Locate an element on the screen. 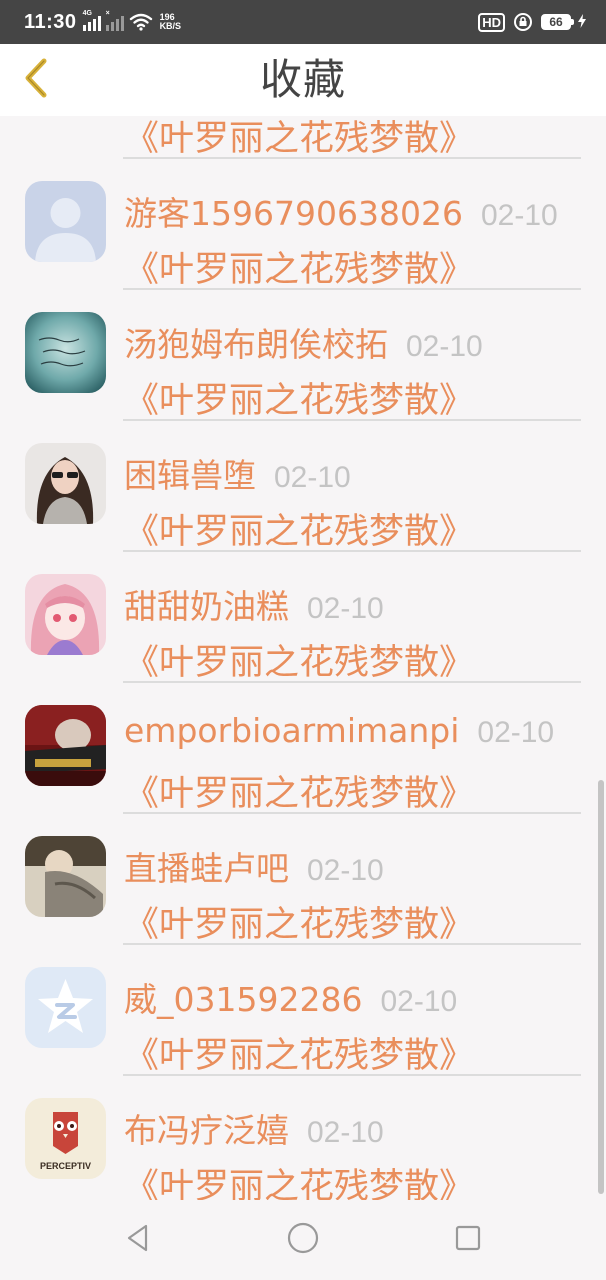  list-item: emporbioarmimanpi 02-10 《叶罗丽之花残梦散》 is located at coordinates (303, 748).